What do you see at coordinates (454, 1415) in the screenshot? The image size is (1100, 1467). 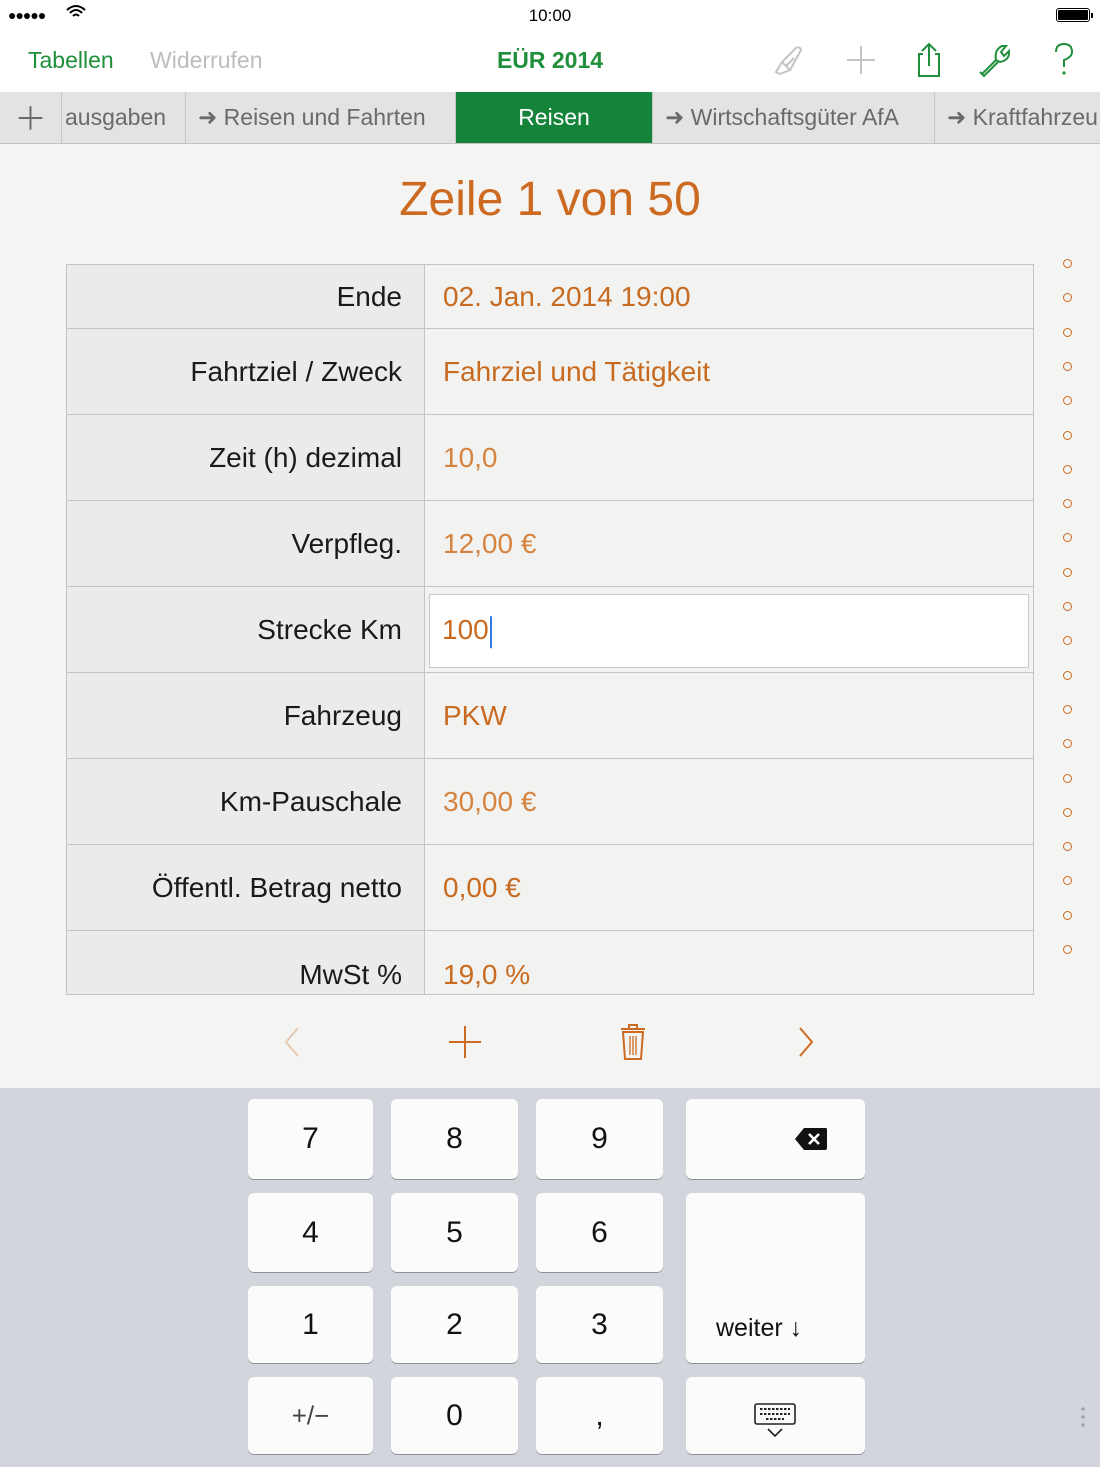 I see `key-0: 0` at bounding box center [454, 1415].